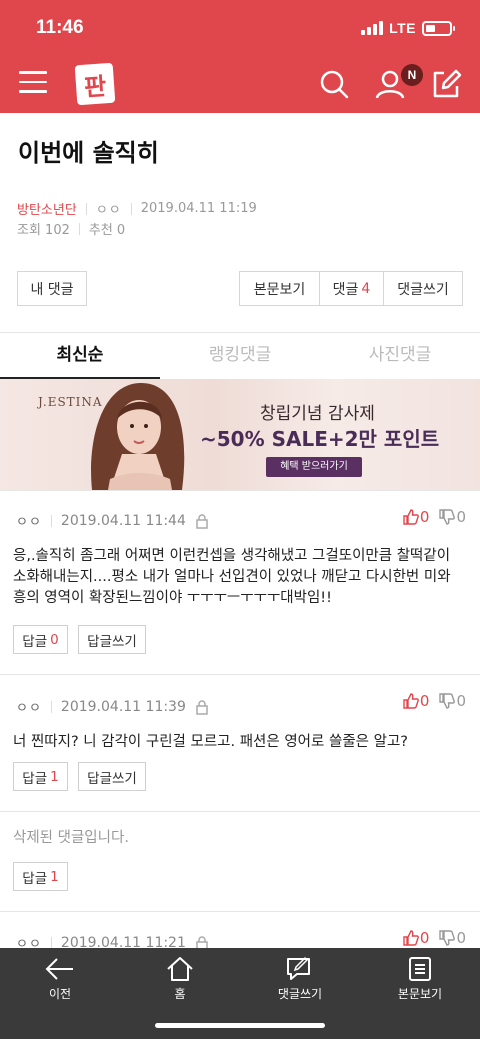 This screenshot has height=1039, width=480. I want to click on comment-sort-tabs: 최신순 랭킹댓글 사진댓글, so click(240, 356).